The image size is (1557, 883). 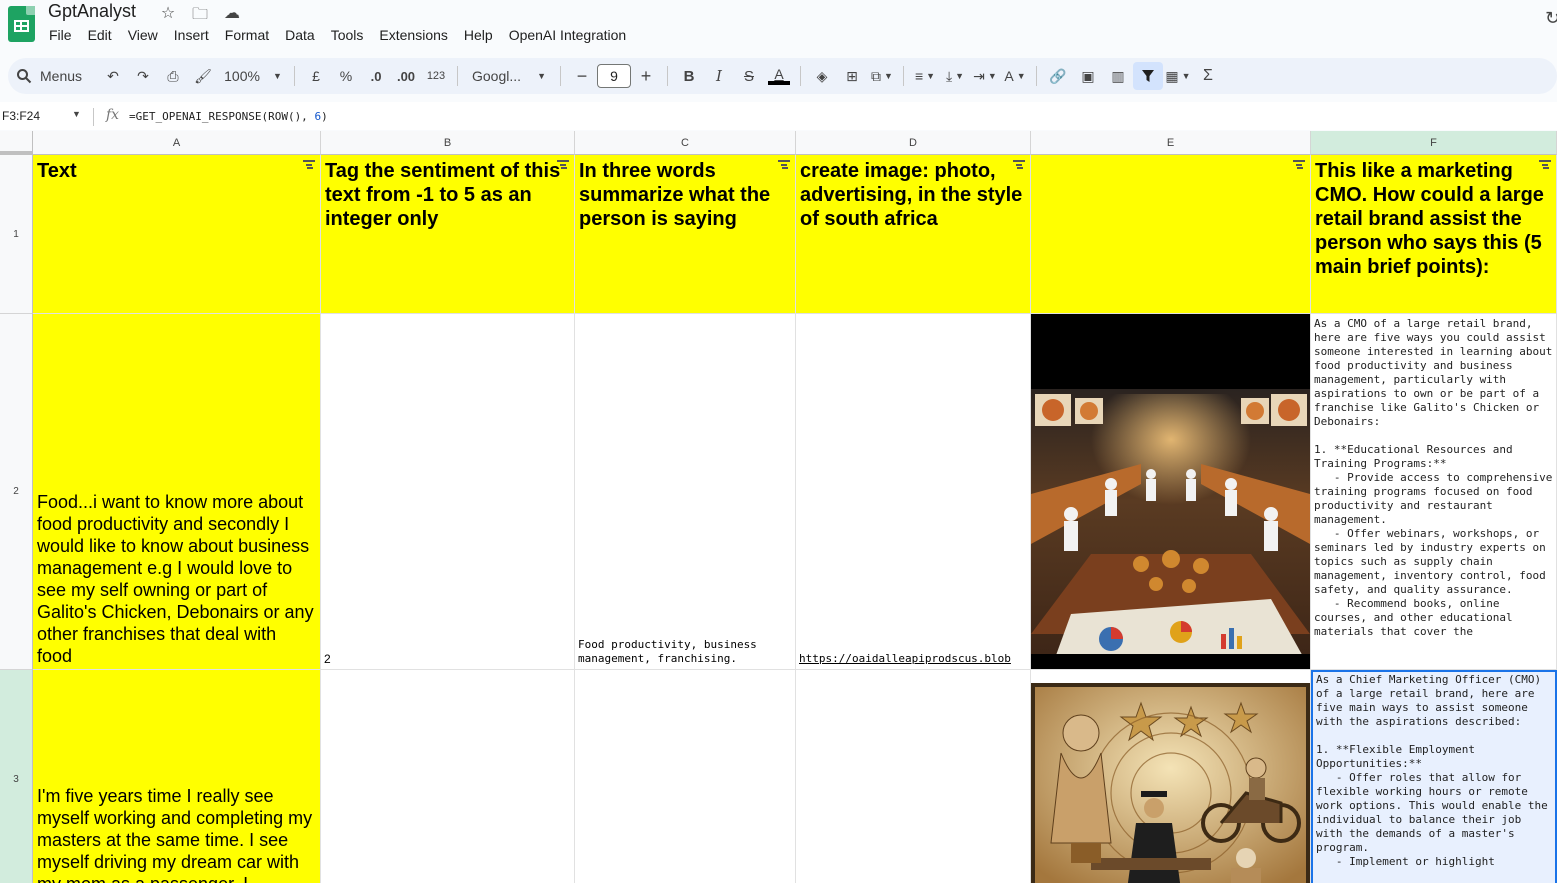 I want to click on horizontal-align-icon: ≡ ▼, so click(x=925, y=76).